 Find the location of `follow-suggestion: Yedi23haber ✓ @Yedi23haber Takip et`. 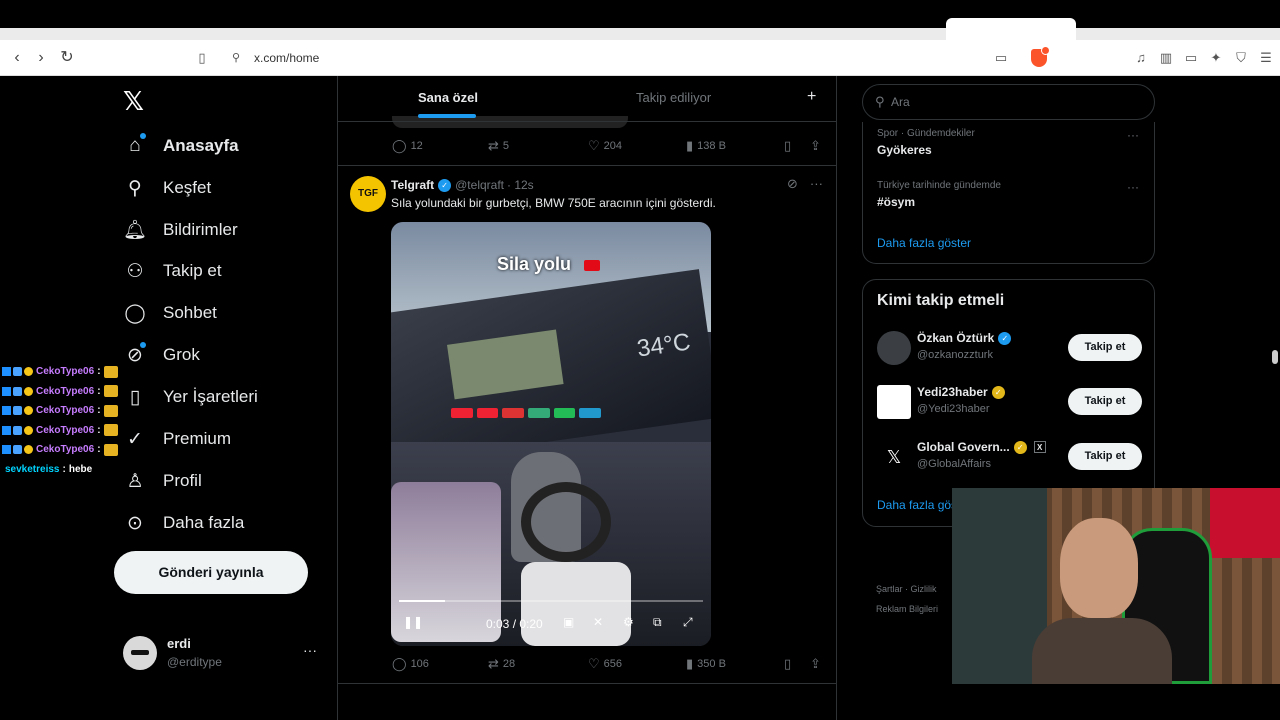

follow-suggestion: Yedi23haber ✓ @Yedi23haber Takip et is located at coordinates (1014, 403).